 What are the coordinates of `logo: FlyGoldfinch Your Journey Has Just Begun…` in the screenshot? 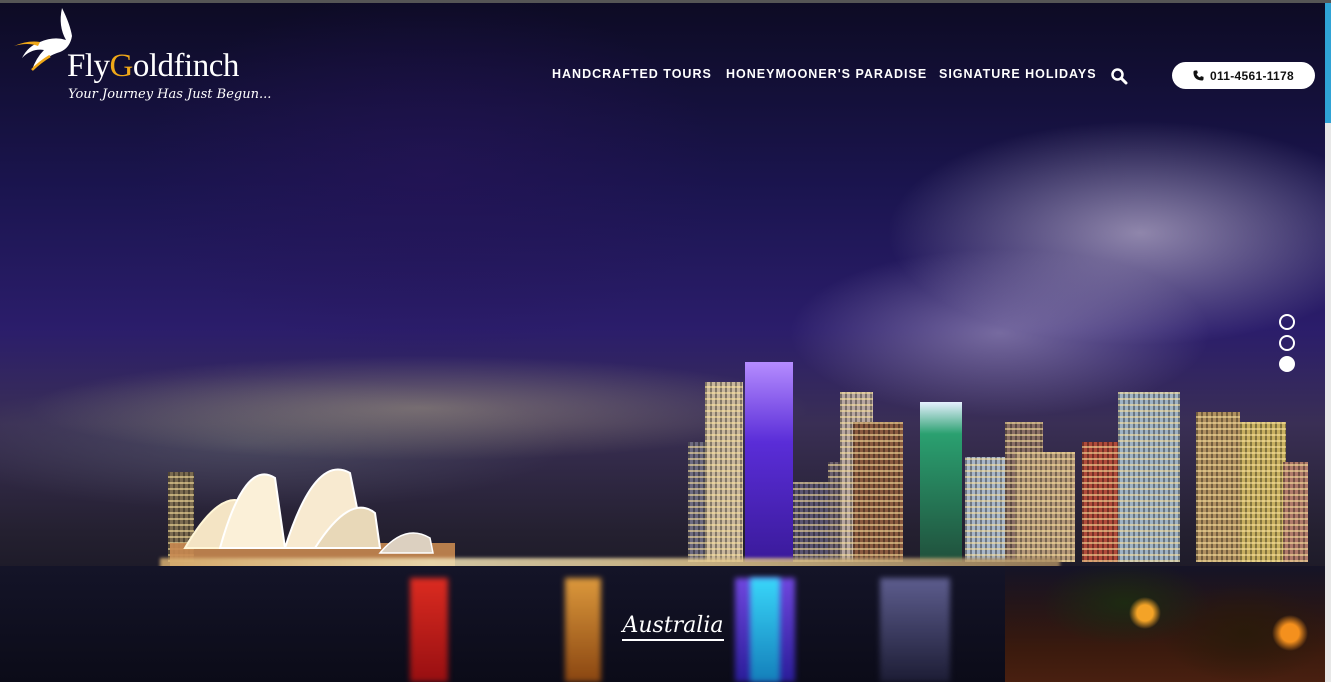 It's located at (140, 58).